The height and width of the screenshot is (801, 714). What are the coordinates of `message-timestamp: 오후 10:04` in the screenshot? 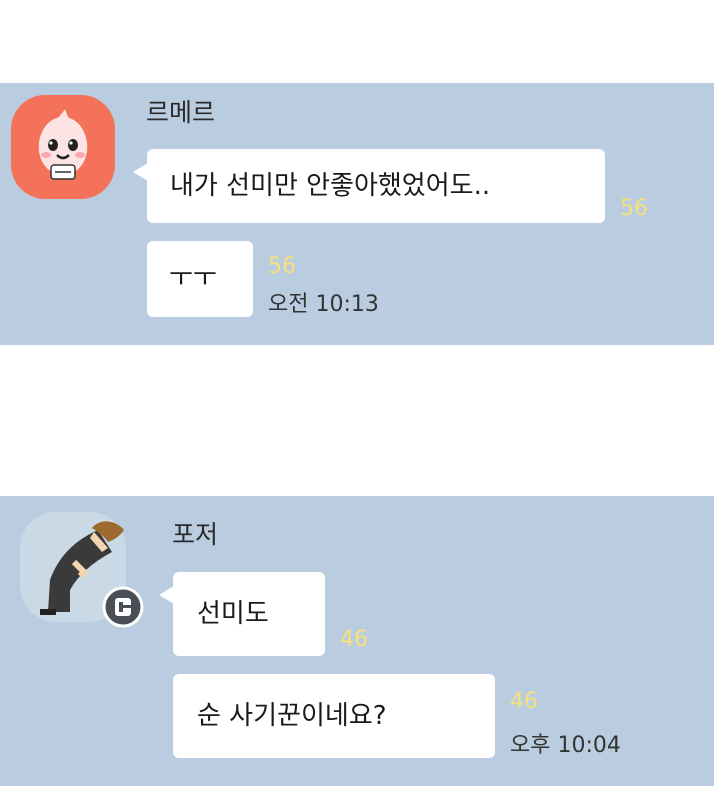 It's located at (565, 745).